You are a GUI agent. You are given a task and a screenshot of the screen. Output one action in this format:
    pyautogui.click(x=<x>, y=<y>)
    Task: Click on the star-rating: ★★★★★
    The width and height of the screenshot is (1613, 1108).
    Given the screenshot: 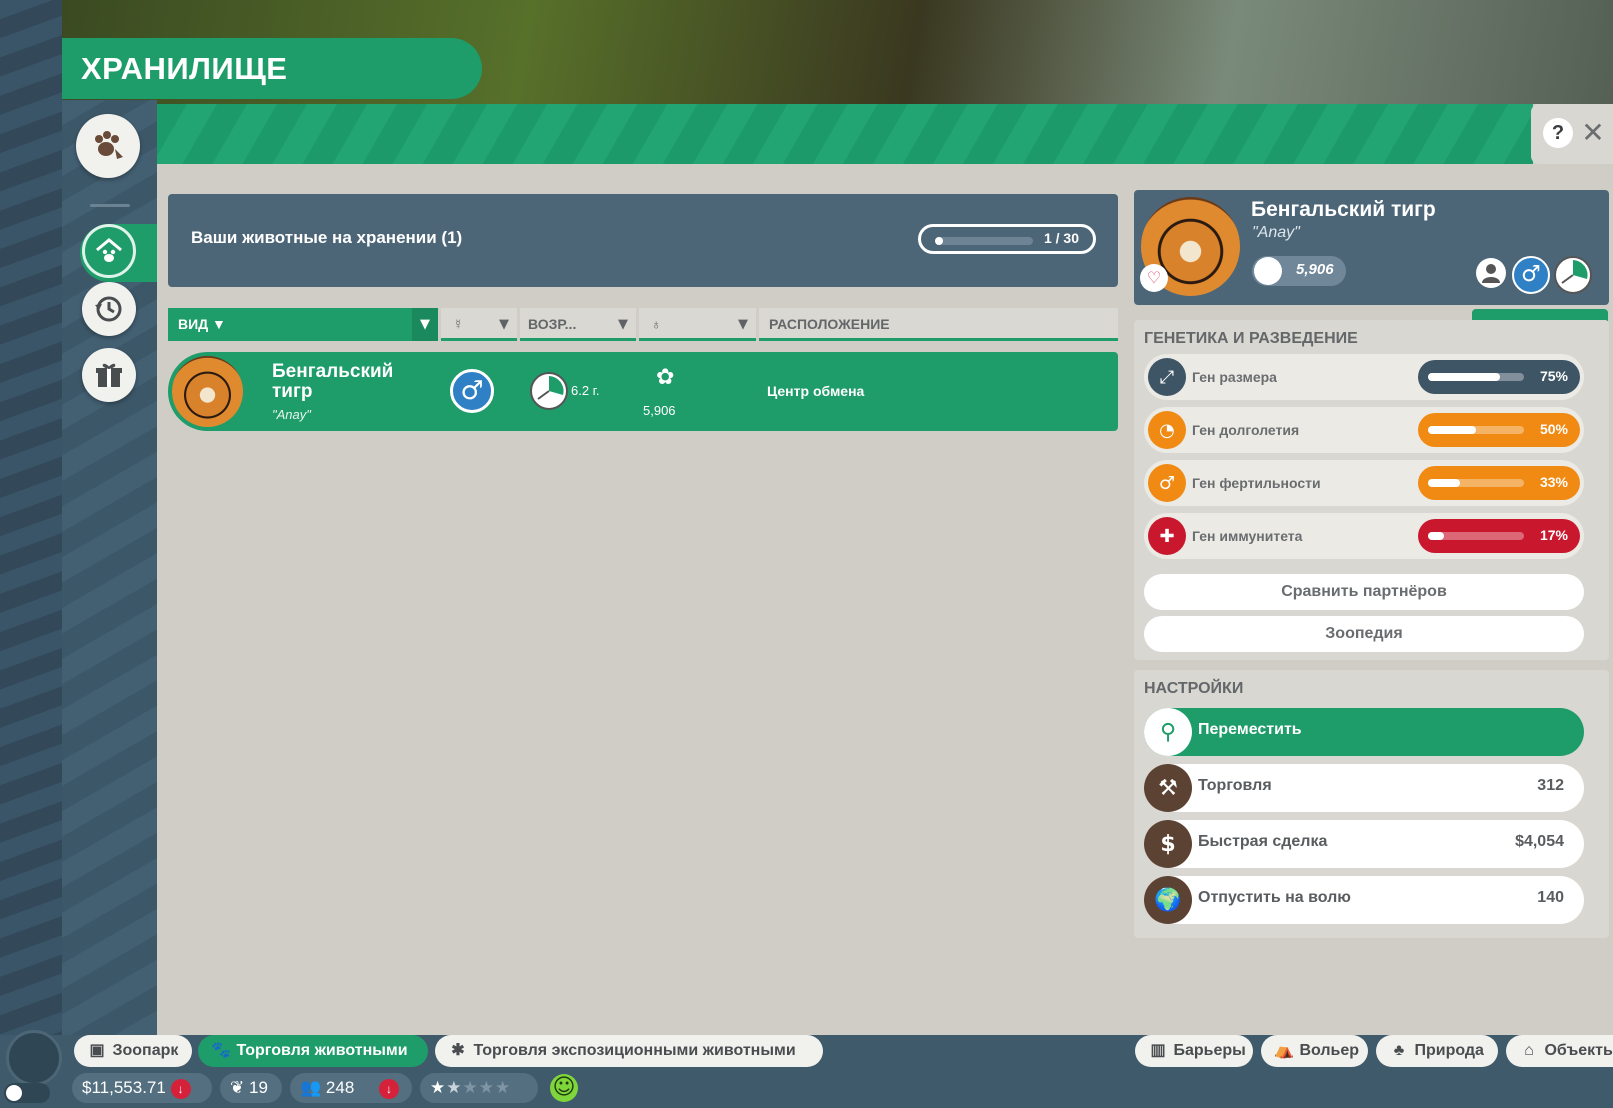 What is the action you would take?
    pyautogui.click(x=470, y=1087)
    